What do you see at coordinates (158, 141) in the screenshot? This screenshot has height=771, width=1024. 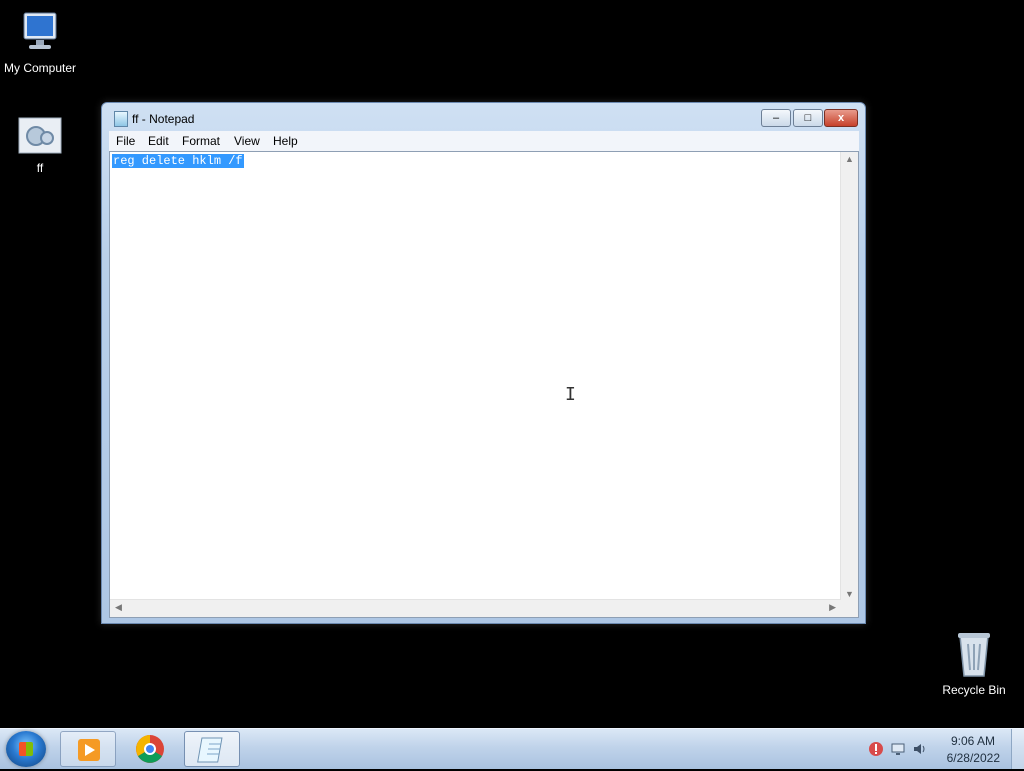 I see `menu-edit: Edit` at bounding box center [158, 141].